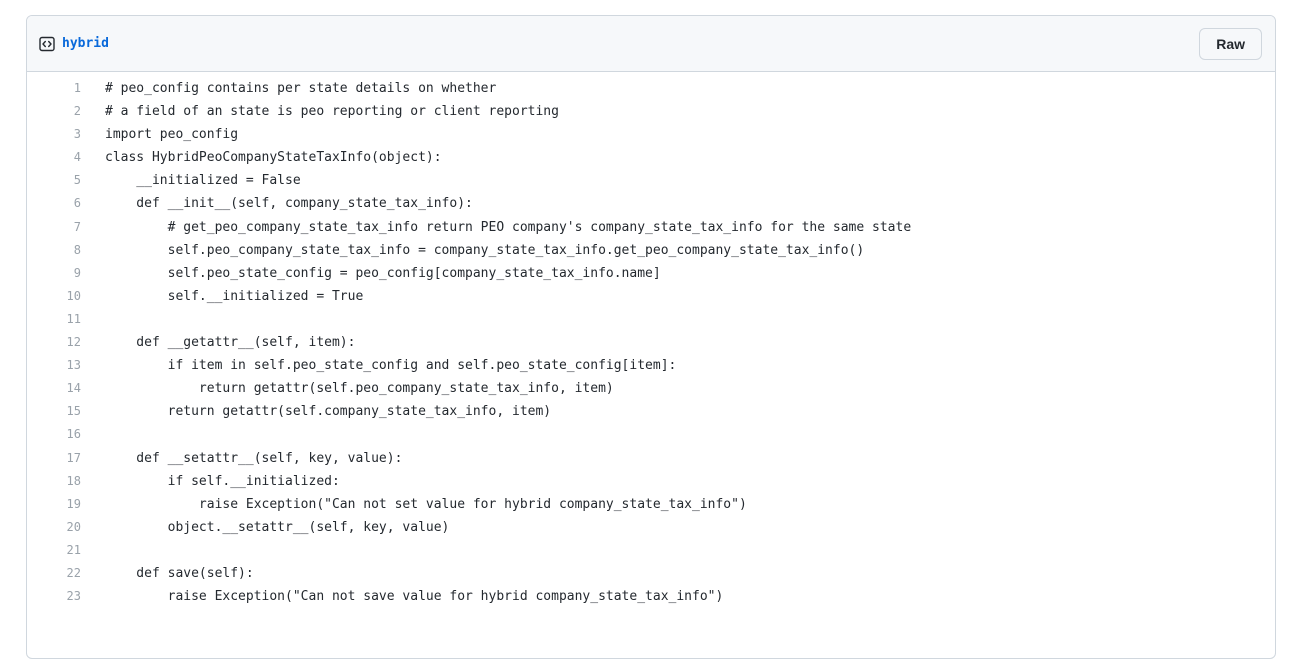 The image size is (1296, 672). Describe the element at coordinates (54, 296) in the screenshot. I see `line-number: 10` at that location.